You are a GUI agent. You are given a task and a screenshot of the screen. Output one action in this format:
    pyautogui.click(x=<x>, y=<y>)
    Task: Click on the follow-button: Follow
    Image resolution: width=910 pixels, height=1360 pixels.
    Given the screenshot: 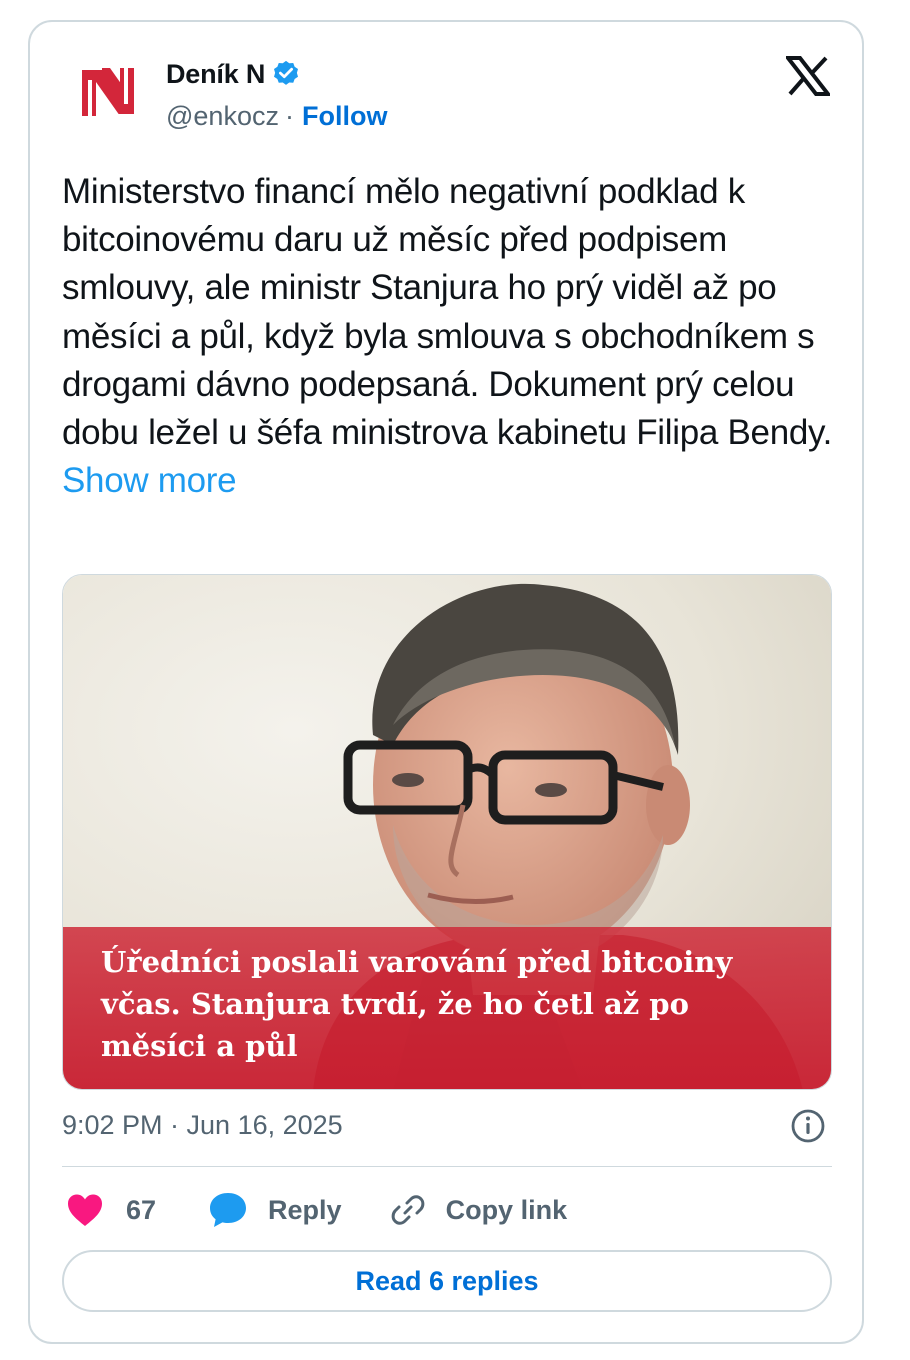 What is the action you would take?
    pyautogui.click(x=344, y=116)
    